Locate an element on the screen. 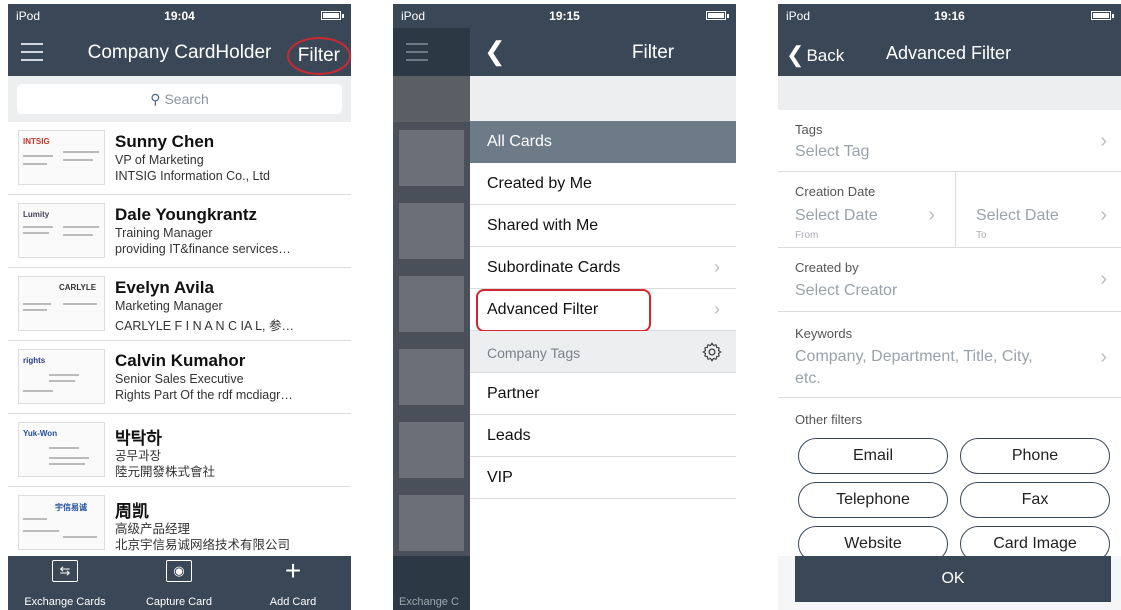 The width and height of the screenshot is (1121, 610). field-value-continued: etc. is located at coordinates (808, 378).